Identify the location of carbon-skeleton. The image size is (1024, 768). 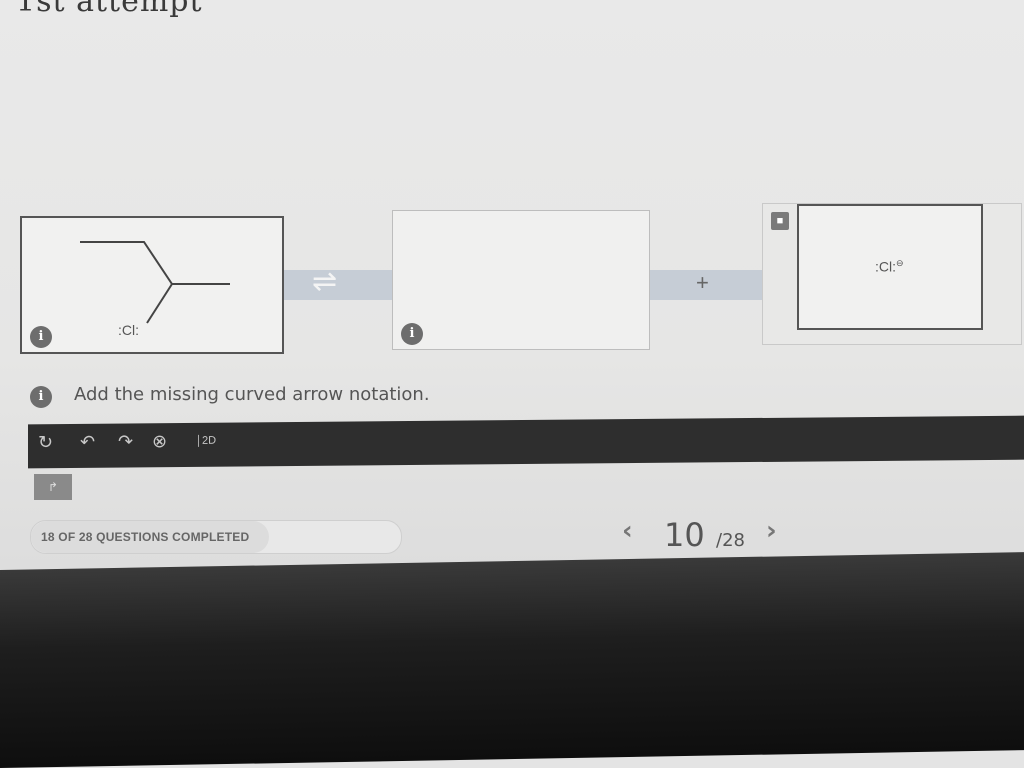
(155, 263).